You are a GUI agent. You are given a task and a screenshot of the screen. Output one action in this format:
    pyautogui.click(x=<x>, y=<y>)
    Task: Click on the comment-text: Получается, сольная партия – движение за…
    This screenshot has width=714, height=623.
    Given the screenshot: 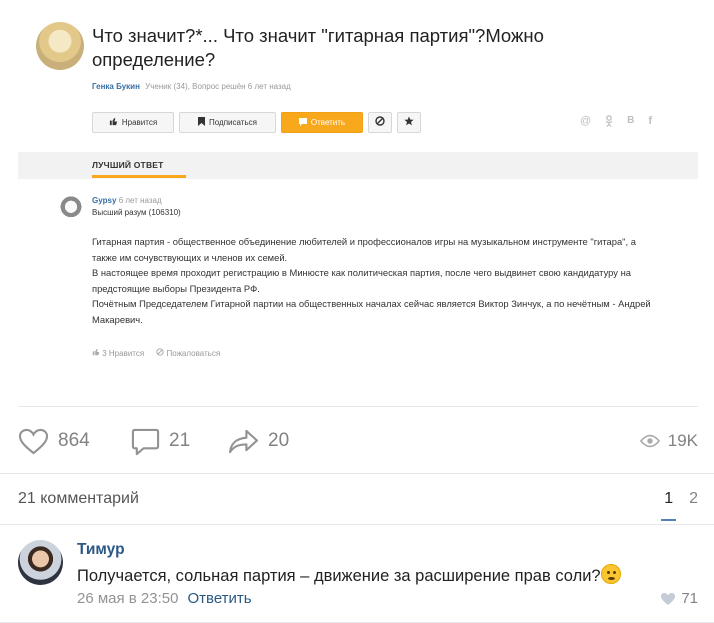 What is the action you would take?
    pyautogui.click(x=349, y=575)
    